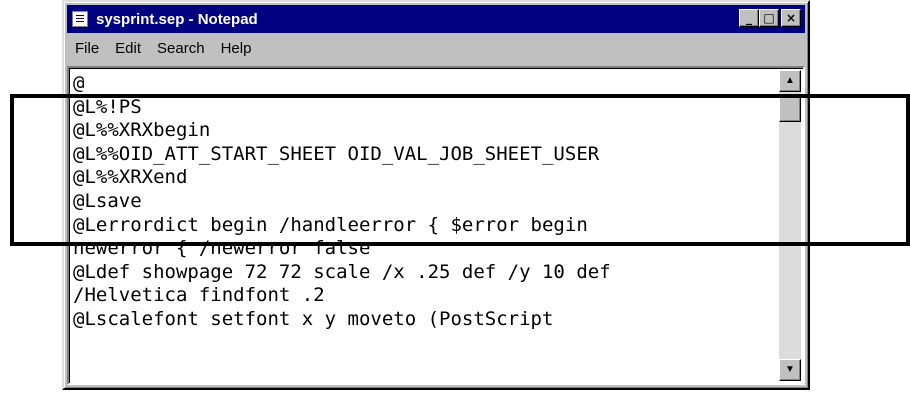 The height and width of the screenshot is (396, 910). I want to click on text-line: @, so click(79, 83).